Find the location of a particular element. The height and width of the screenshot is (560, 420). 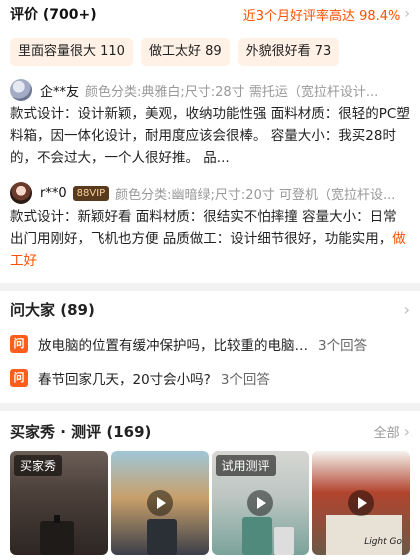

review-video-thumb: 试用测评 is located at coordinates (260, 503).